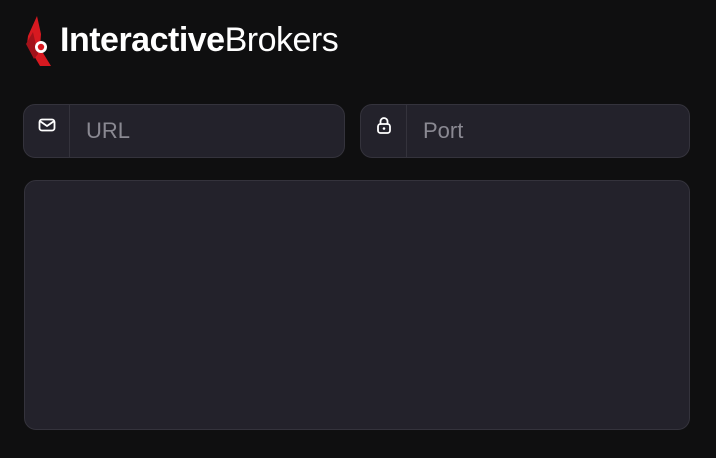 The width and height of the screenshot is (716, 458). I want to click on interactive-brokers-logo: InteractiveBrokers, so click(181, 40).